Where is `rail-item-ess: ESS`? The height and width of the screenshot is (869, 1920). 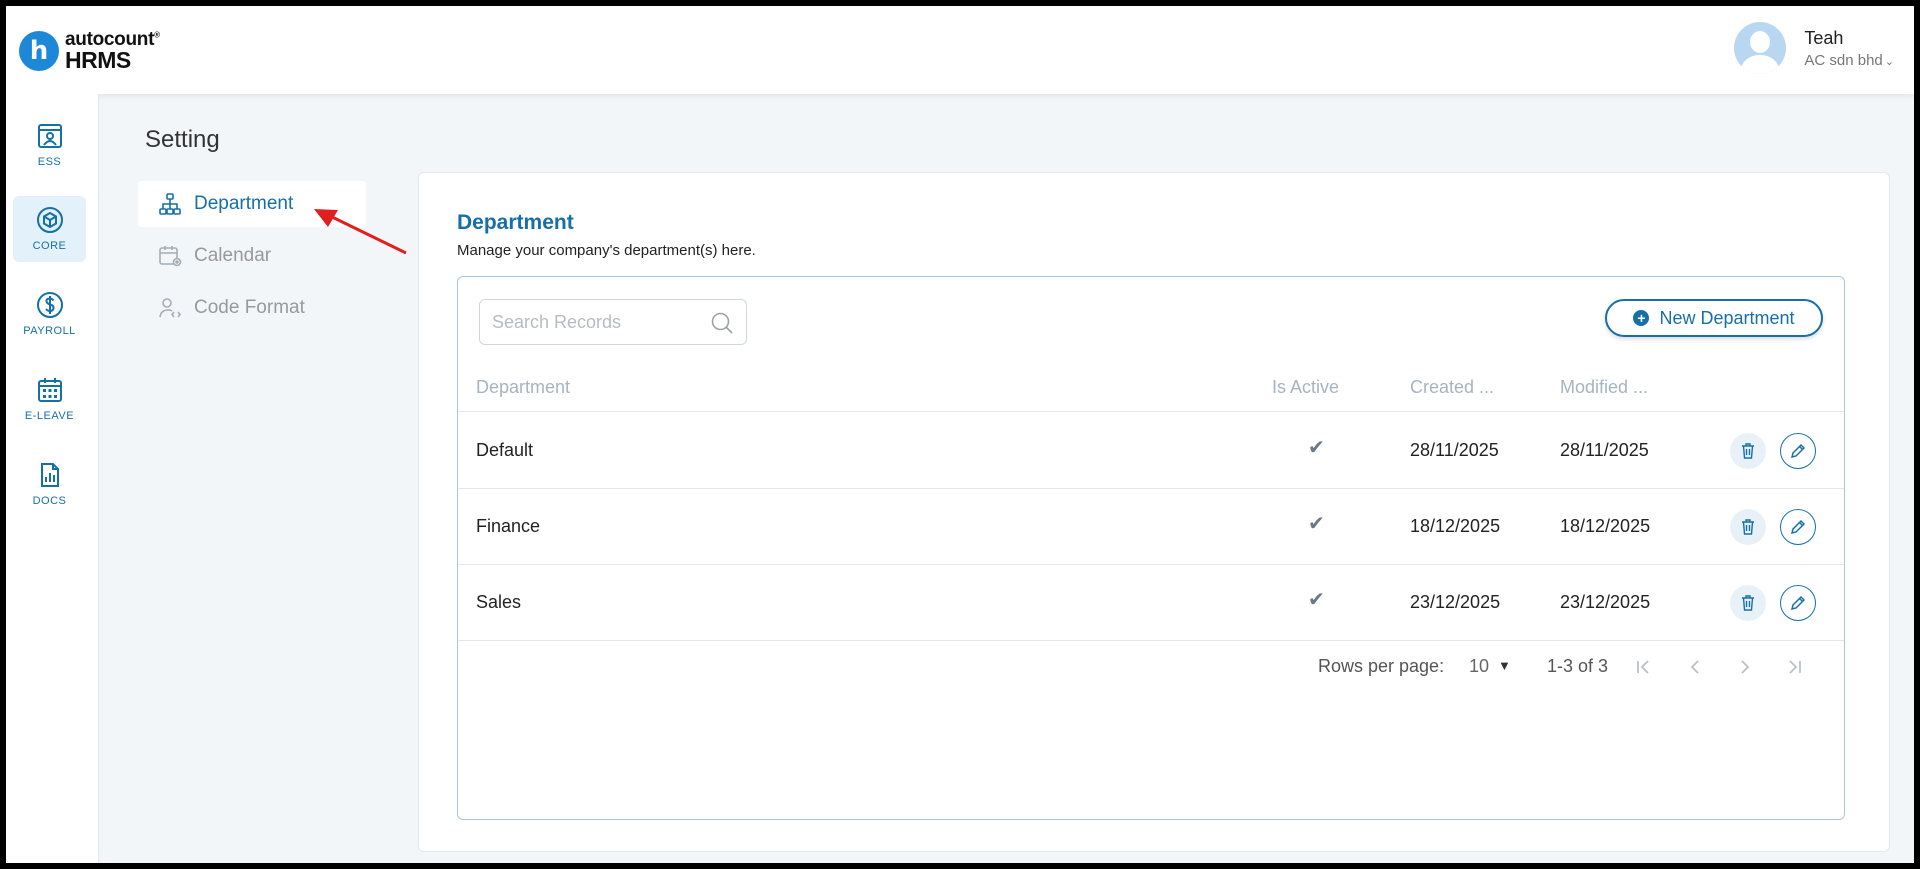 rail-item-ess: ESS is located at coordinates (49, 145).